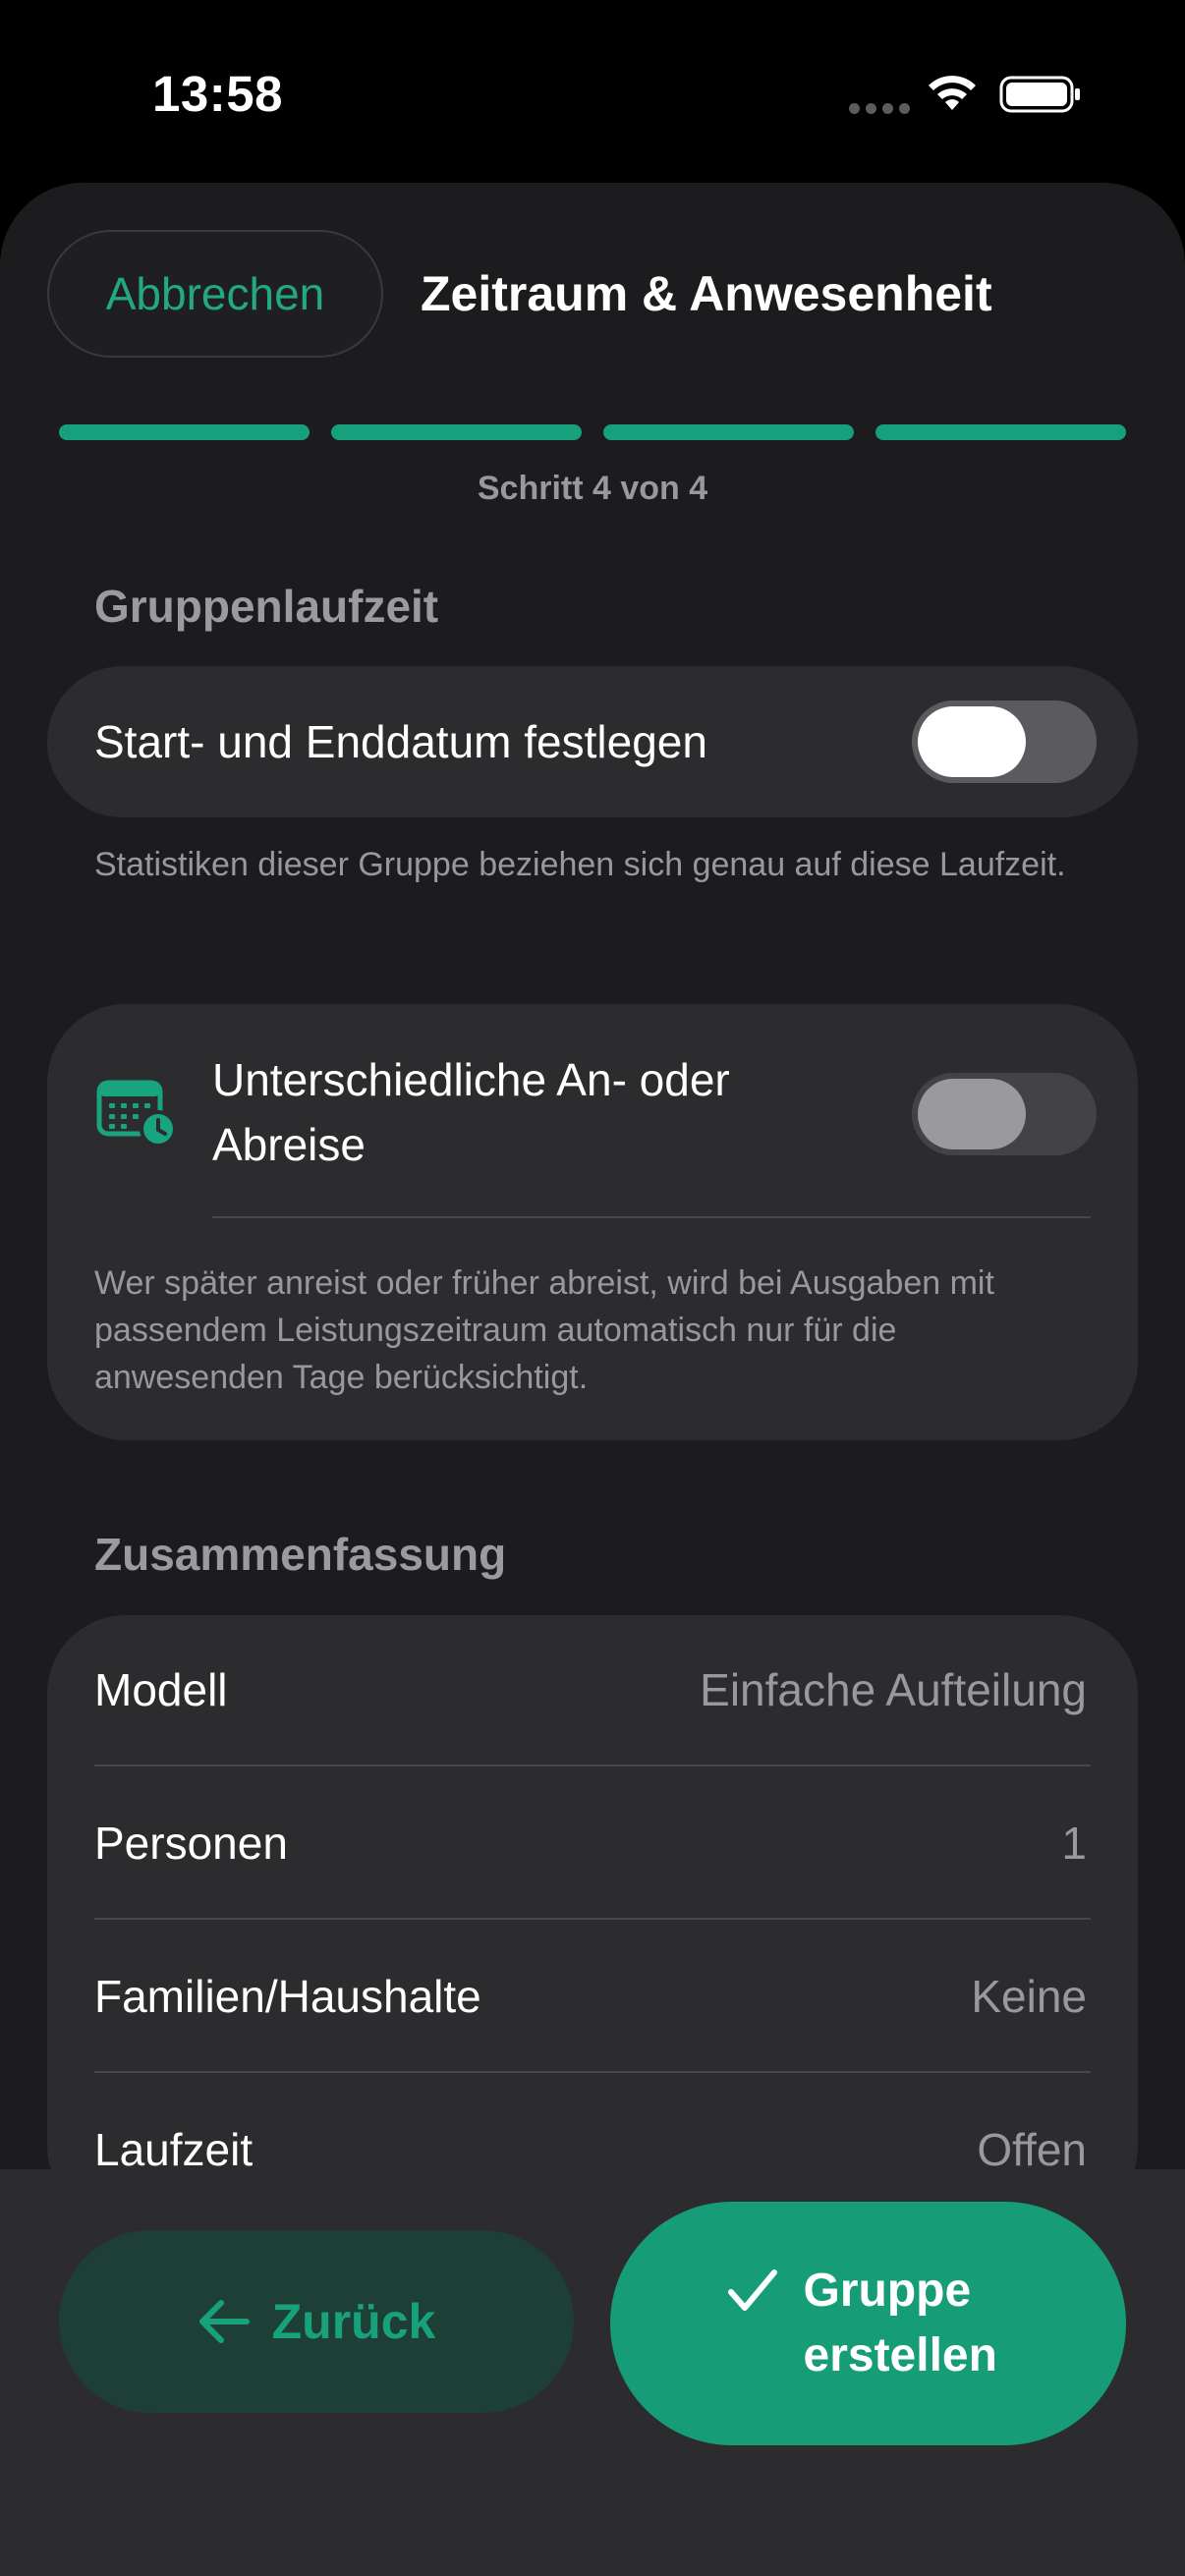 Image resolution: width=1185 pixels, height=2576 pixels. Describe the element at coordinates (191, 1843) in the screenshot. I see `summary-key: Personen` at that location.